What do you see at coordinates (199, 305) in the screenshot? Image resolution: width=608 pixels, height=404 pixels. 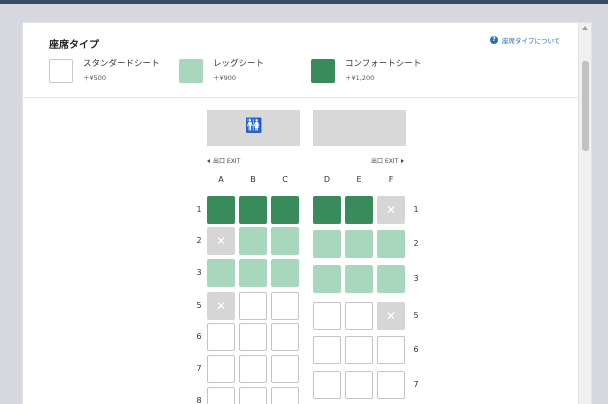 I see `row-label-left: 5` at bounding box center [199, 305].